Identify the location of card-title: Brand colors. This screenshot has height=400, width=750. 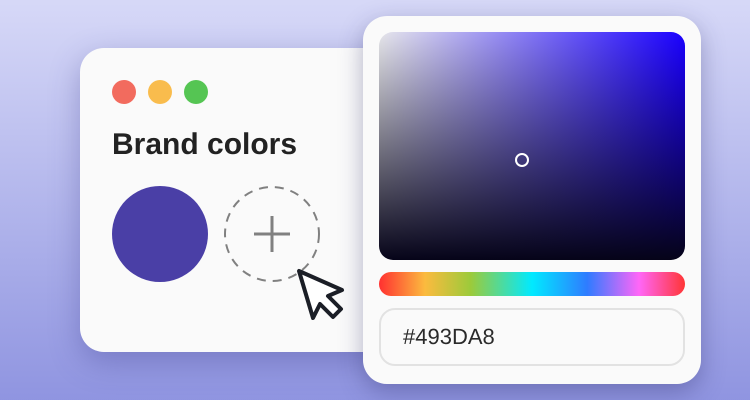
(205, 145).